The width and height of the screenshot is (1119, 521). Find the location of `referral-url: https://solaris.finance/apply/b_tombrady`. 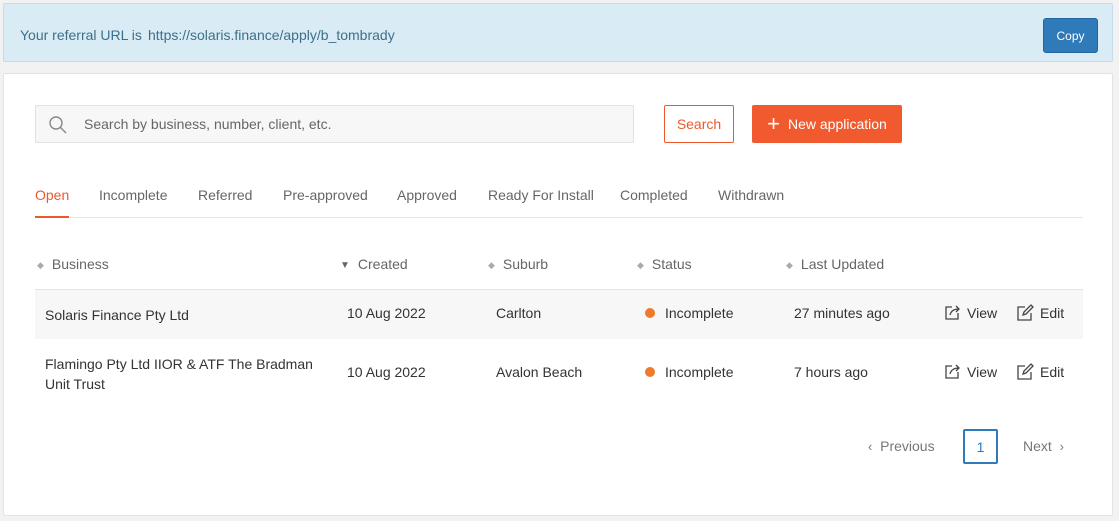

referral-url: https://solaris.finance/apply/b_tombrady is located at coordinates (271, 35).